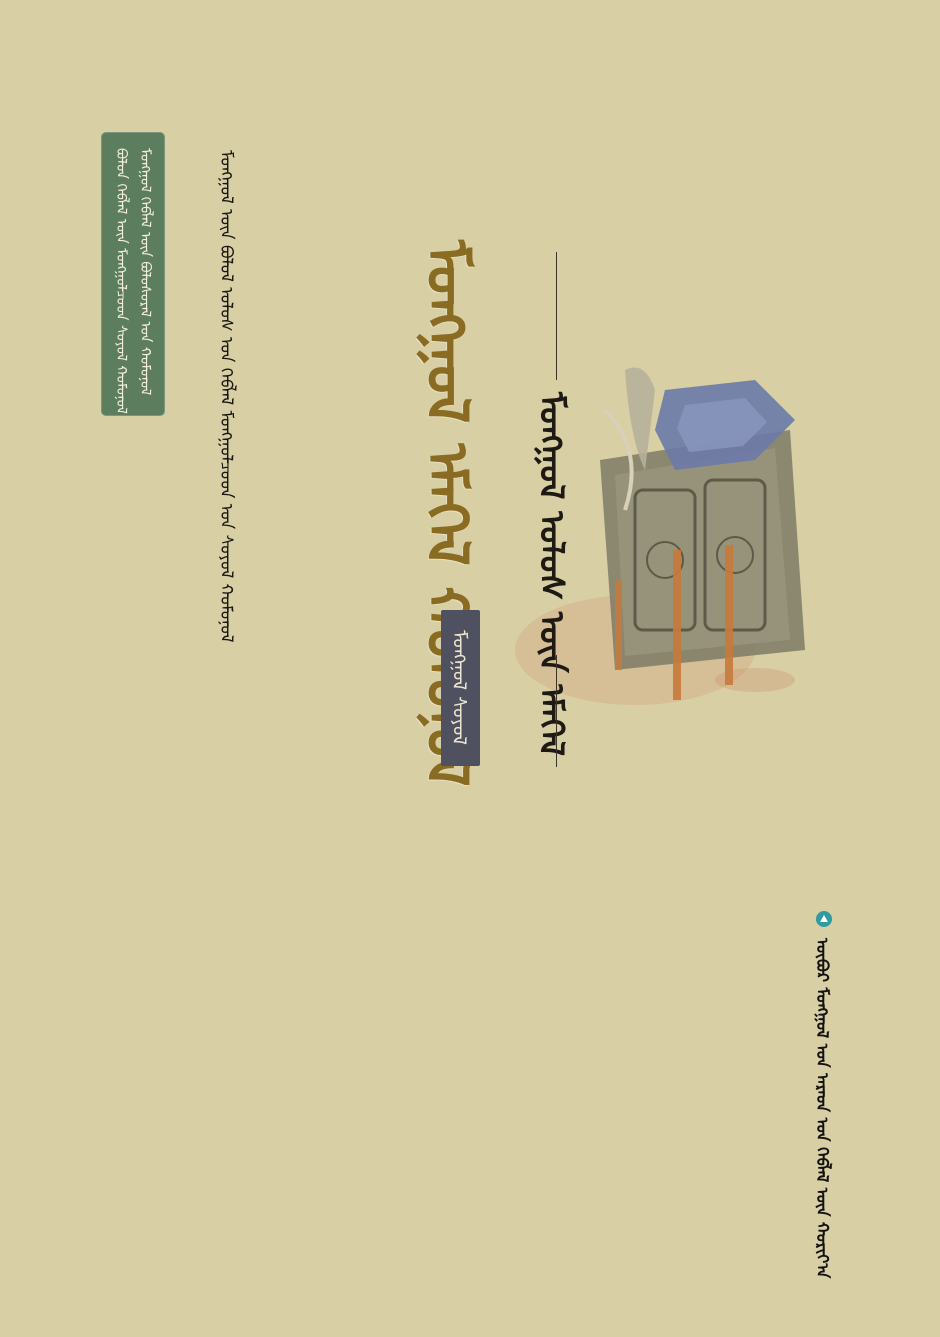 This screenshot has height=1337, width=940. Describe the element at coordinates (145, 272) in the screenshot. I see `collection-label-line-2: ᠮᠣᠩᠭᠣᠯ ᠬᠡᠪᠯᠡᠯ ᠦᠨ ᠪᠣᠯᠣᠰᠤᠷᠠᠯ ᠤᠨ ᠬᠣᠮᠣᠨᠣᠯ` at that location.